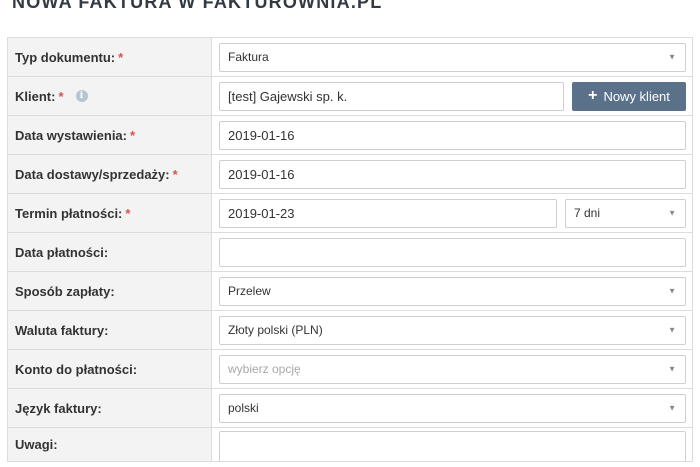 The width and height of the screenshot is (700, 467). What do you see at coordinates (109, 135) in the screenshot?
I see `label-issue-date: Data wystawienia: *` at bounding box center [109, 135].